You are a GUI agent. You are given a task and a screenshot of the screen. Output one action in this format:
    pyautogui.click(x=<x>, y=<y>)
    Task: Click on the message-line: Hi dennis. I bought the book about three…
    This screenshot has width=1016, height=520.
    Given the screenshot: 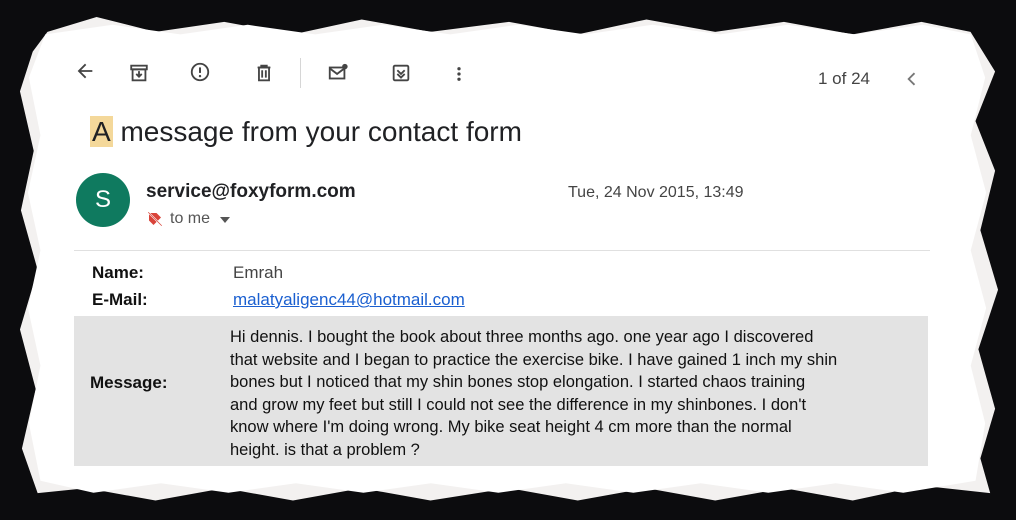 What is the action you would take?
    pyautogui.click(x=522, y=337)
    